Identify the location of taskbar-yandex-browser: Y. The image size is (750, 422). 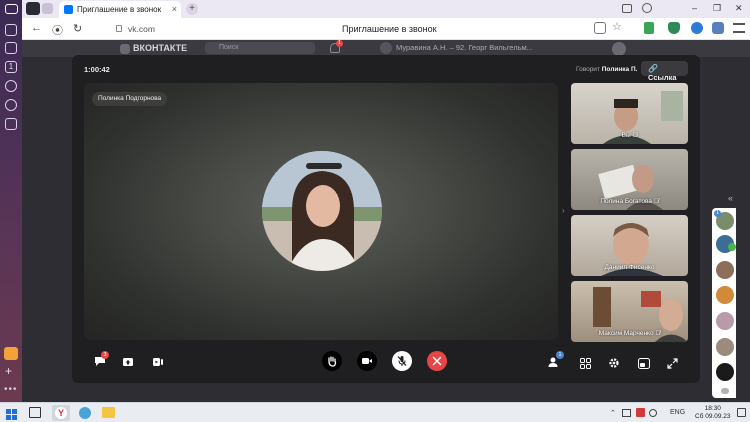
(61, 413).